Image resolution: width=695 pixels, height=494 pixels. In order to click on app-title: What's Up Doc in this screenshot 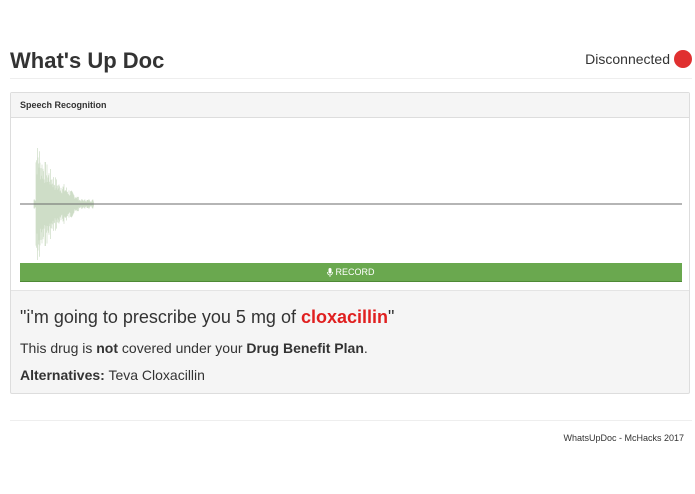, I will do `click(87, 60)`.